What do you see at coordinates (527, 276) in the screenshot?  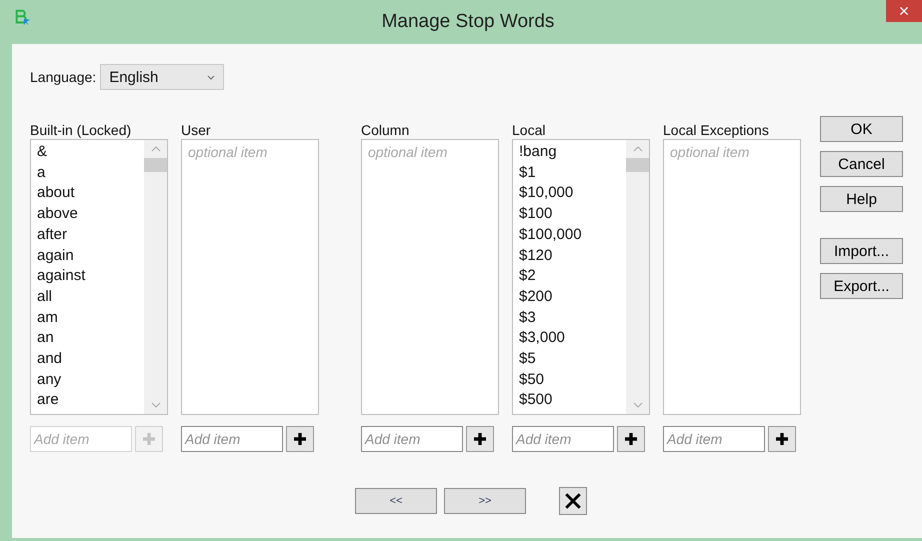 I see `list-item: $2` at bounding box center [527, 276].